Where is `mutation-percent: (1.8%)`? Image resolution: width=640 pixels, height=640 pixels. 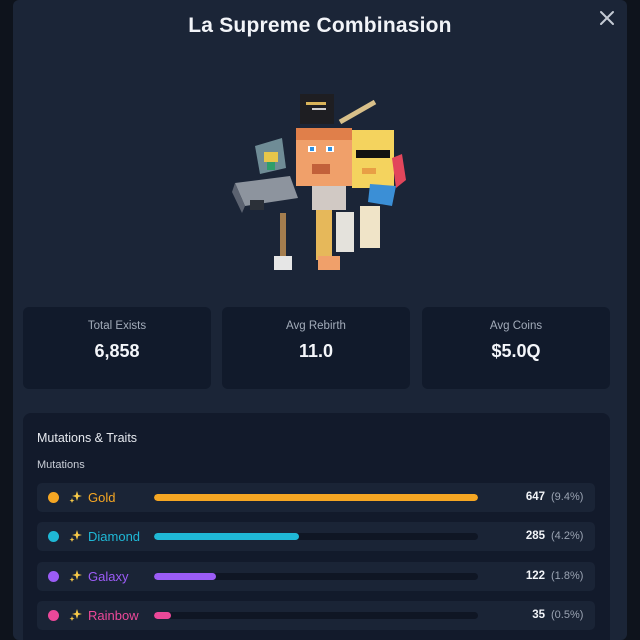 mutation-percent: (1.8%) is located at coordinates (567, 576).